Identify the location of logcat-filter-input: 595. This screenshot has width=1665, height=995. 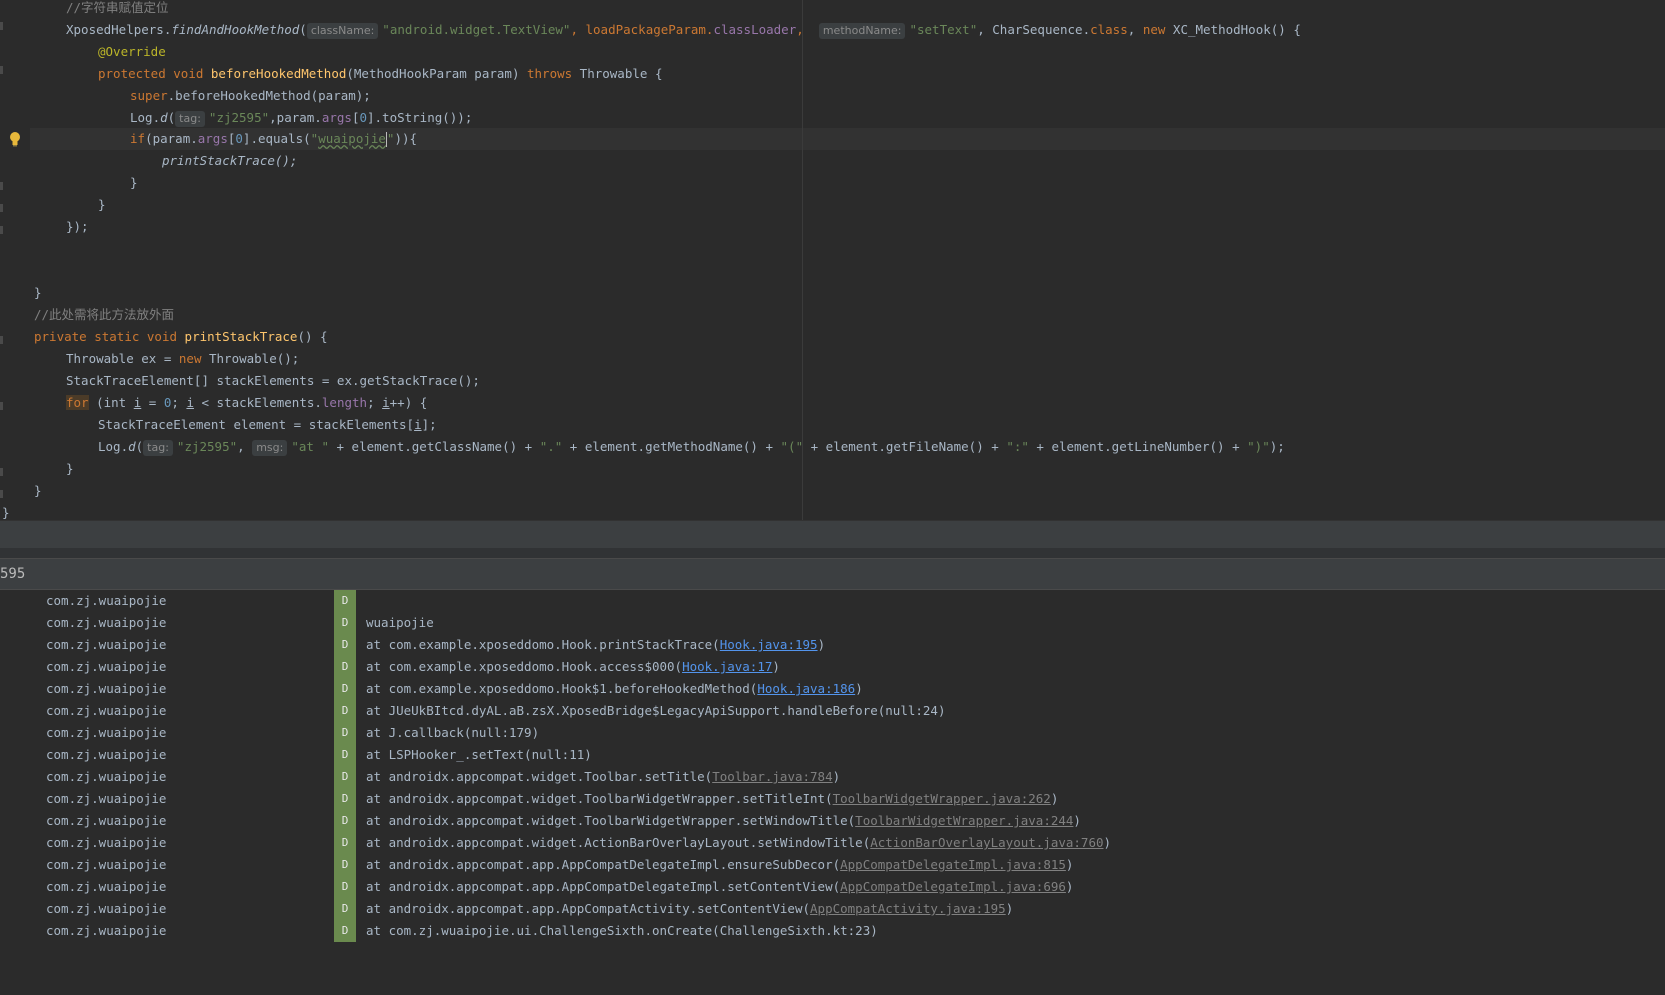
(12, 574).